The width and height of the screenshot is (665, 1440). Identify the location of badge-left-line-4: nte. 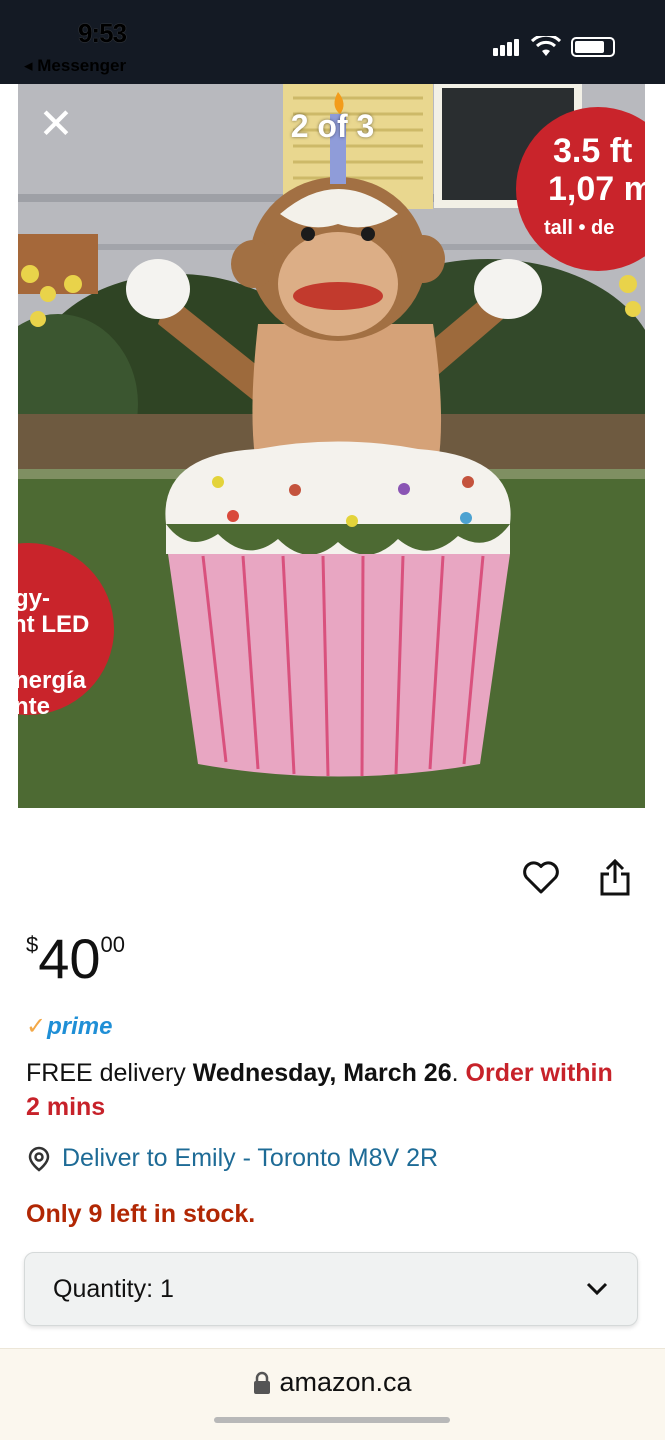
(34, 706).